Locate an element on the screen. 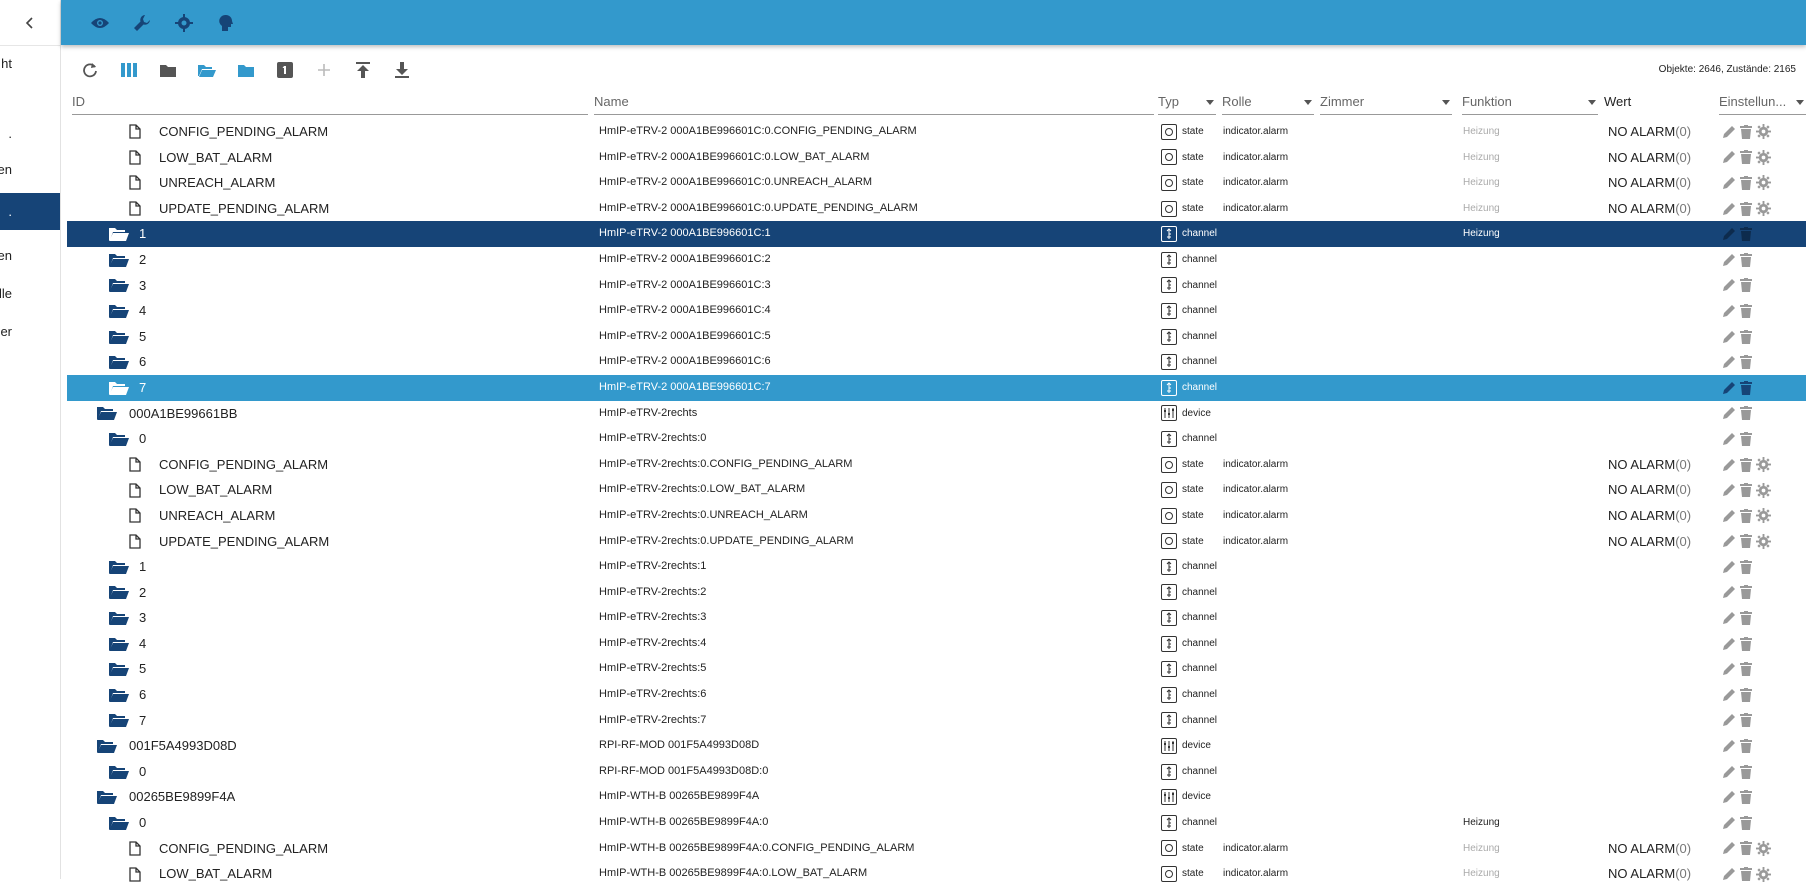  folder-filled-icon is located at coordinates (246, 70).